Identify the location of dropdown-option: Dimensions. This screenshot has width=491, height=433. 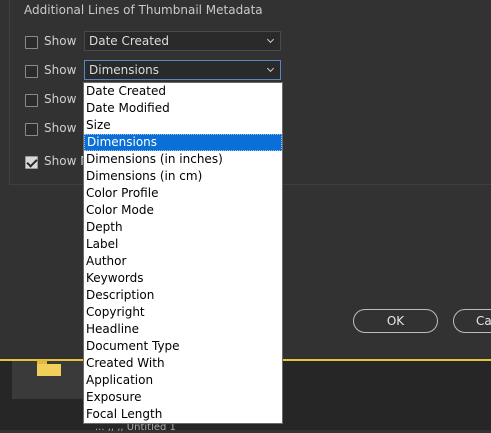
(183, 142).